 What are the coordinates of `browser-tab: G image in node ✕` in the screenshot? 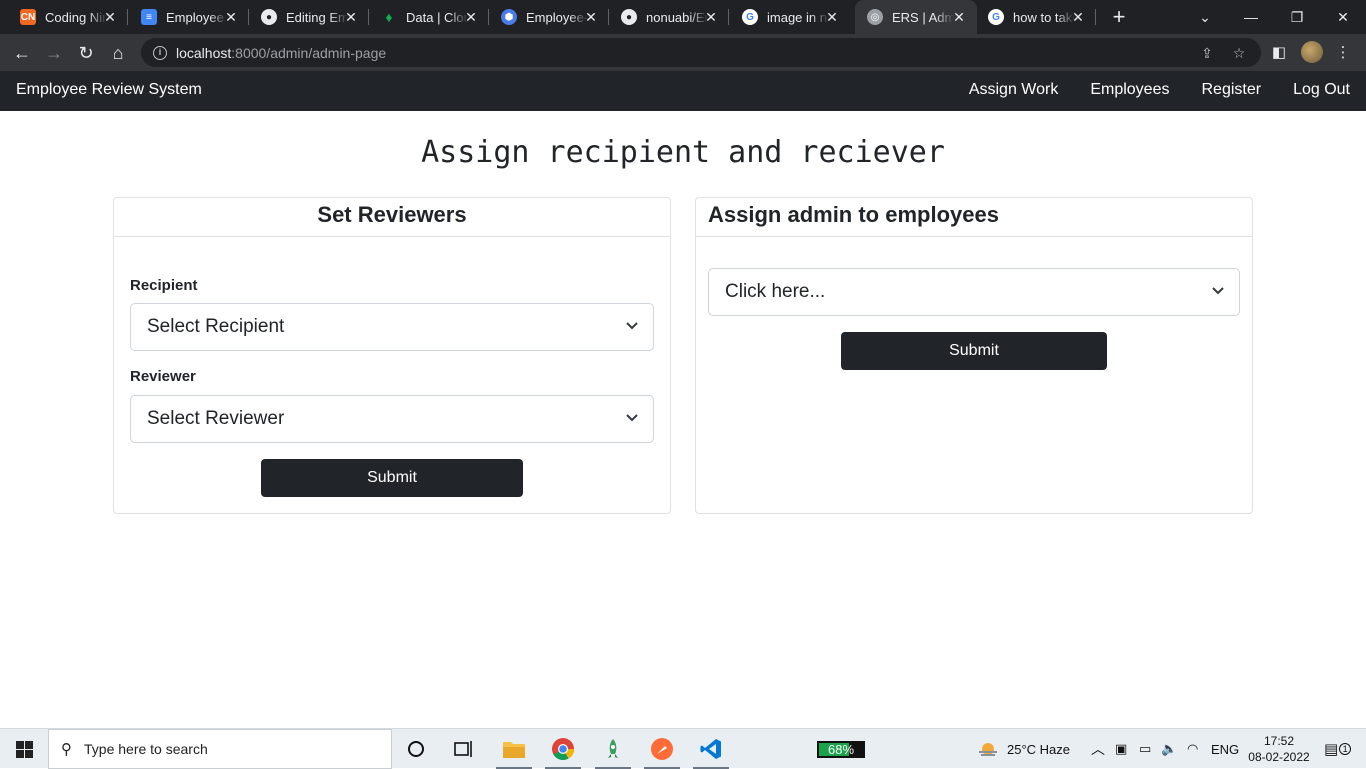 It's located at (786, 17).